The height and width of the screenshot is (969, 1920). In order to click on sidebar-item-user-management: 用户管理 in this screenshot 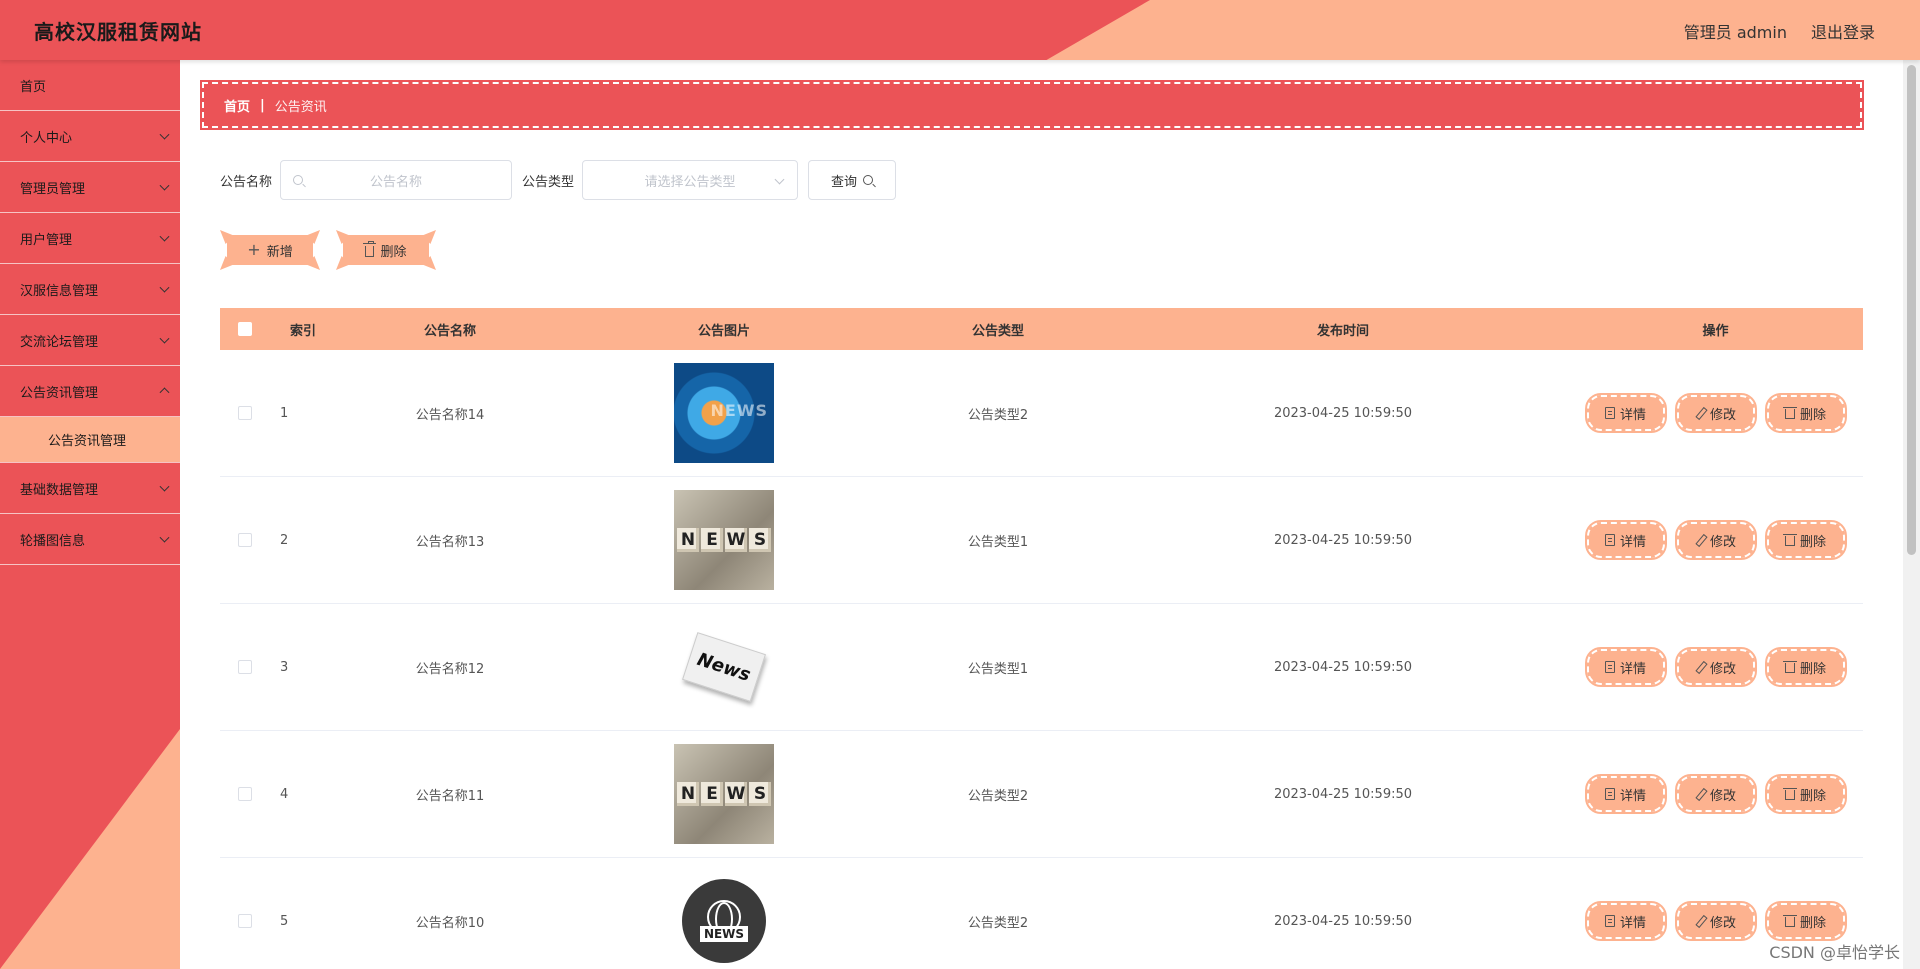, I will do `click(90, 238)`.